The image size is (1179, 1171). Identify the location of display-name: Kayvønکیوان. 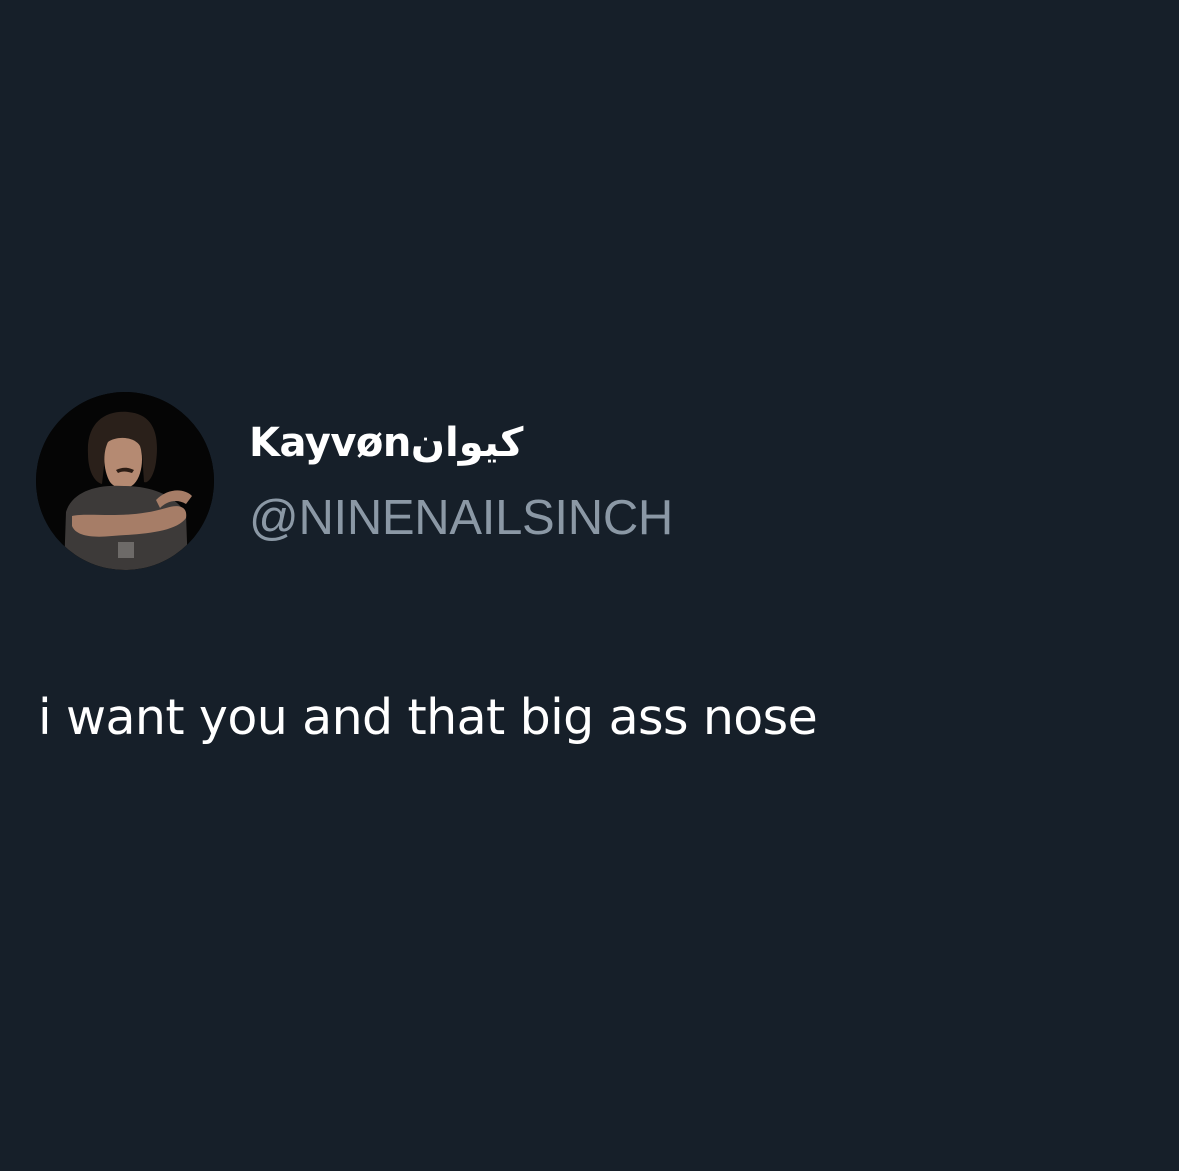
(386, 443).